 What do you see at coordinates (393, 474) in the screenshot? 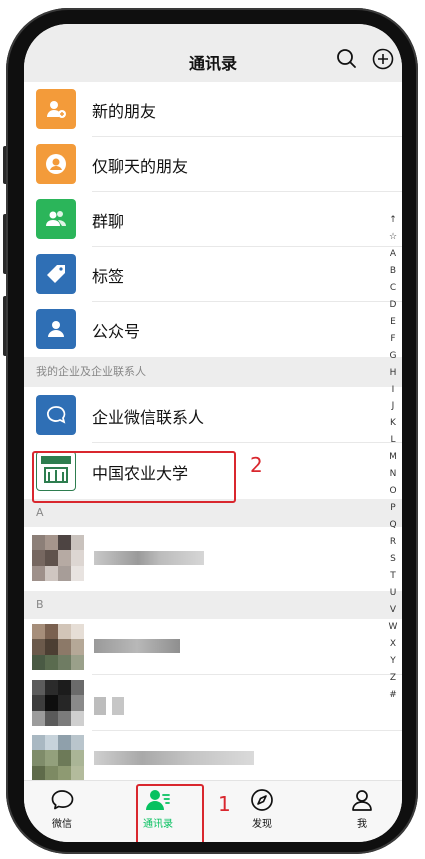
I see `index-letter: N` at bounding box center [393, 474].